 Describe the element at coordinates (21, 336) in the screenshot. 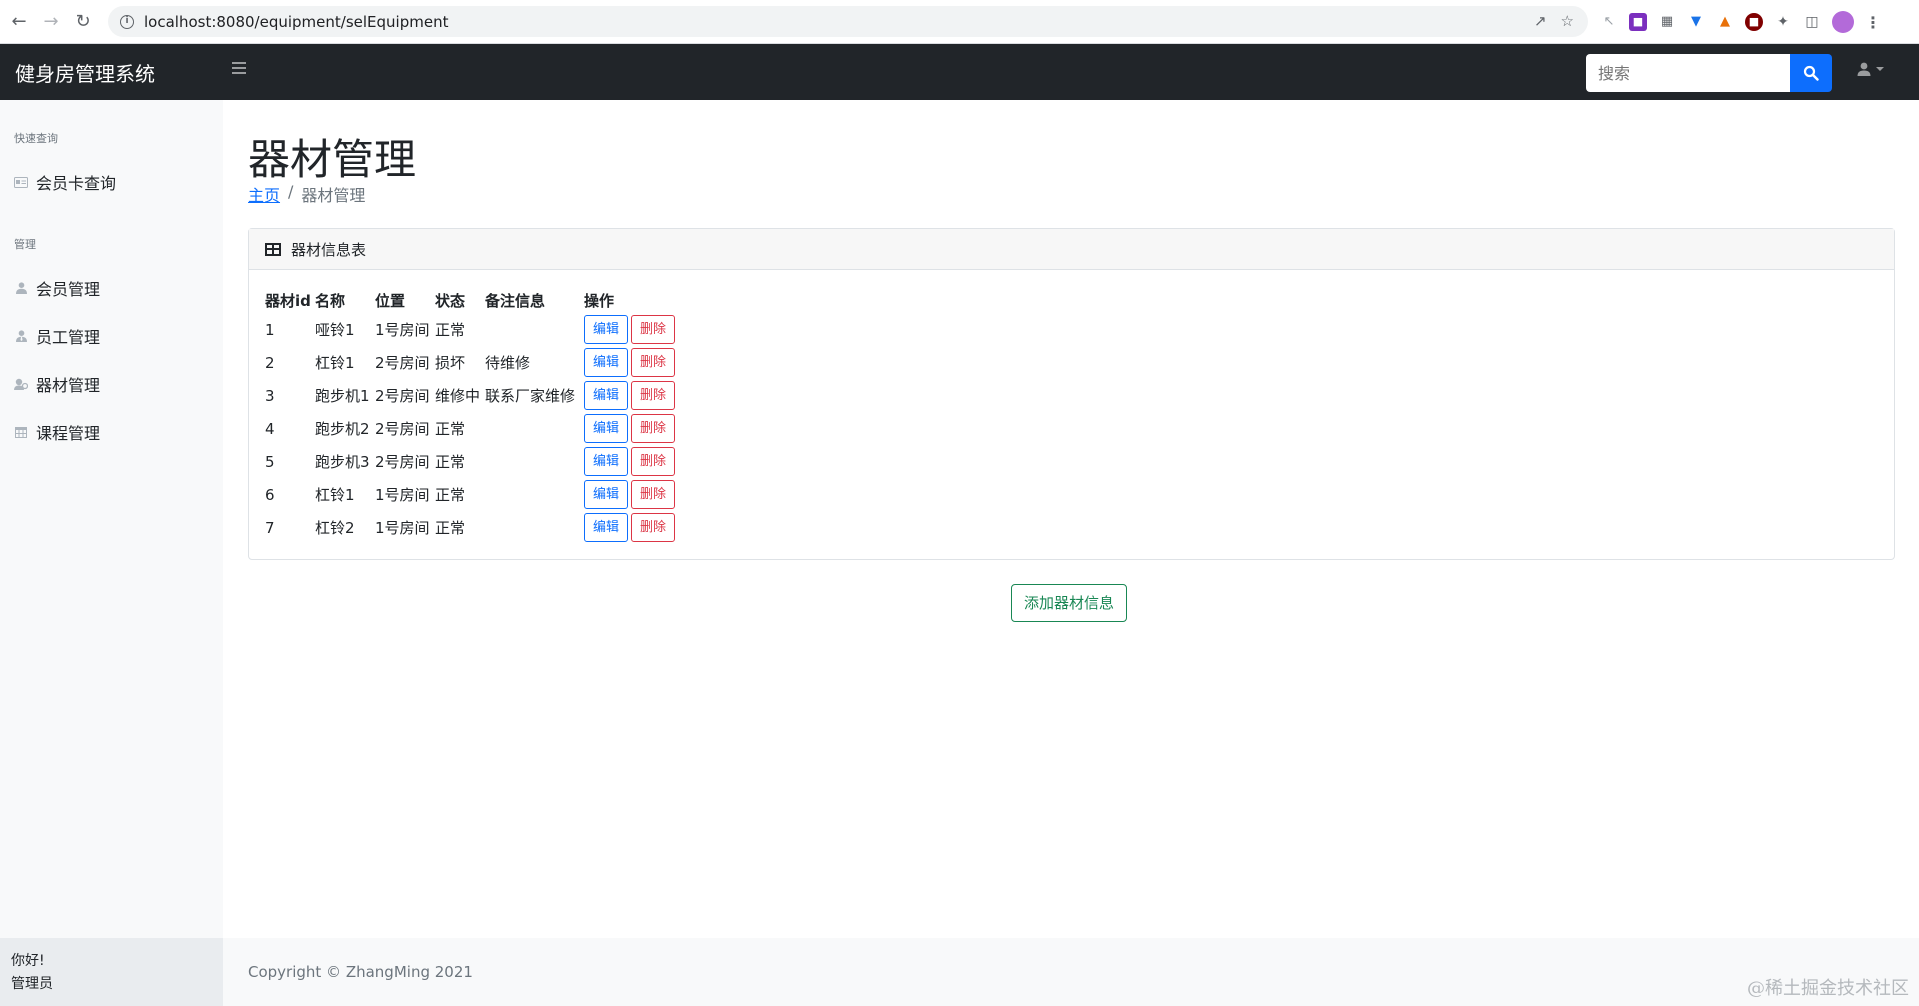

I see `user-tie-icon` at that location.